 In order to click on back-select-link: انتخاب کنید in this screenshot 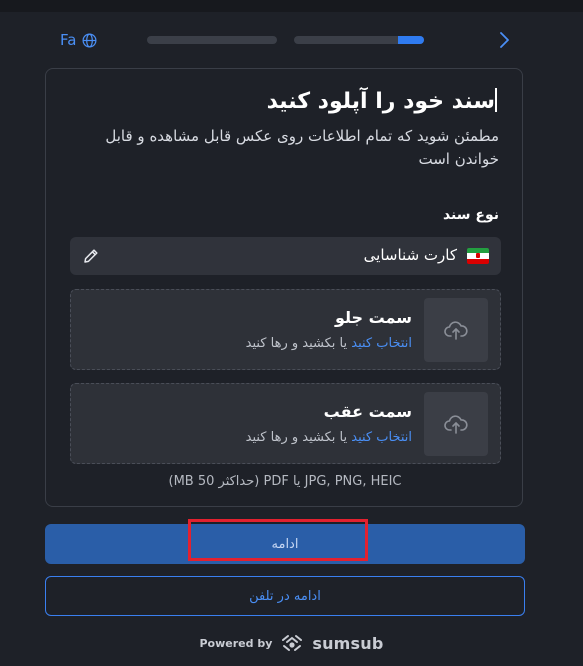, I will do `click(381, 437)`.